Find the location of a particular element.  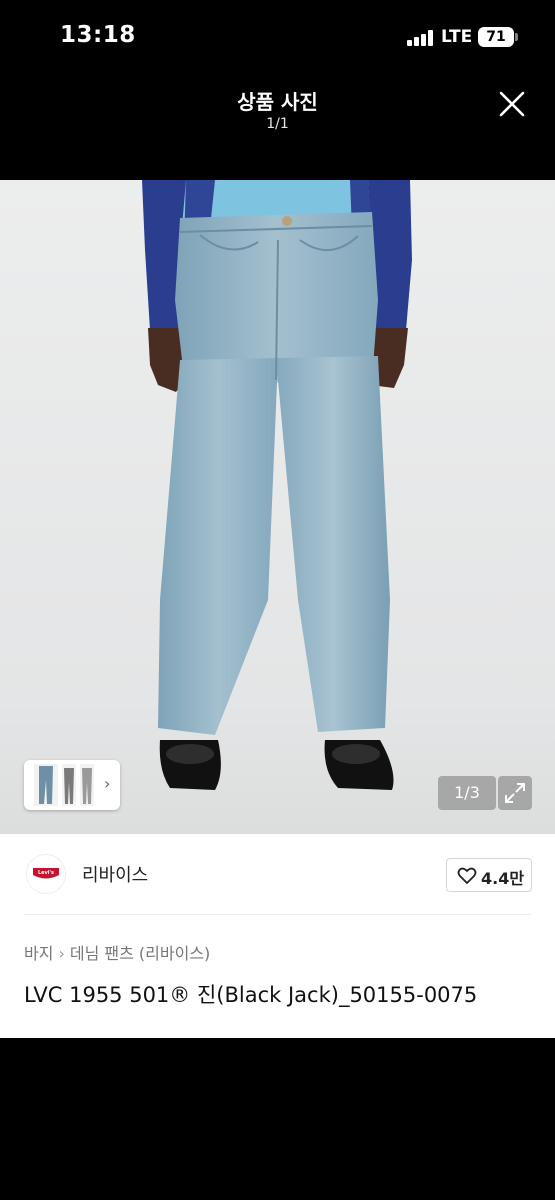

status-time: 13:18 is located at coordinates (98, 35).